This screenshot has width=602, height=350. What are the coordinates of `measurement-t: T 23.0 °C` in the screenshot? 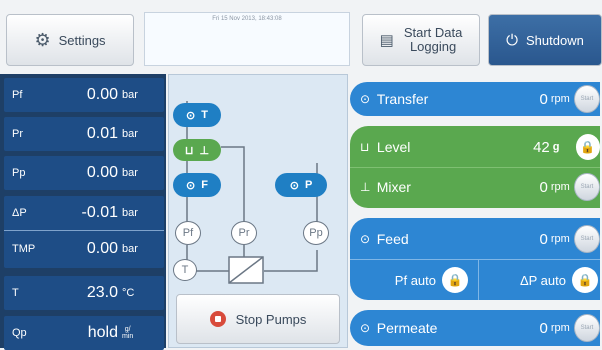 It's located at (84, 293).